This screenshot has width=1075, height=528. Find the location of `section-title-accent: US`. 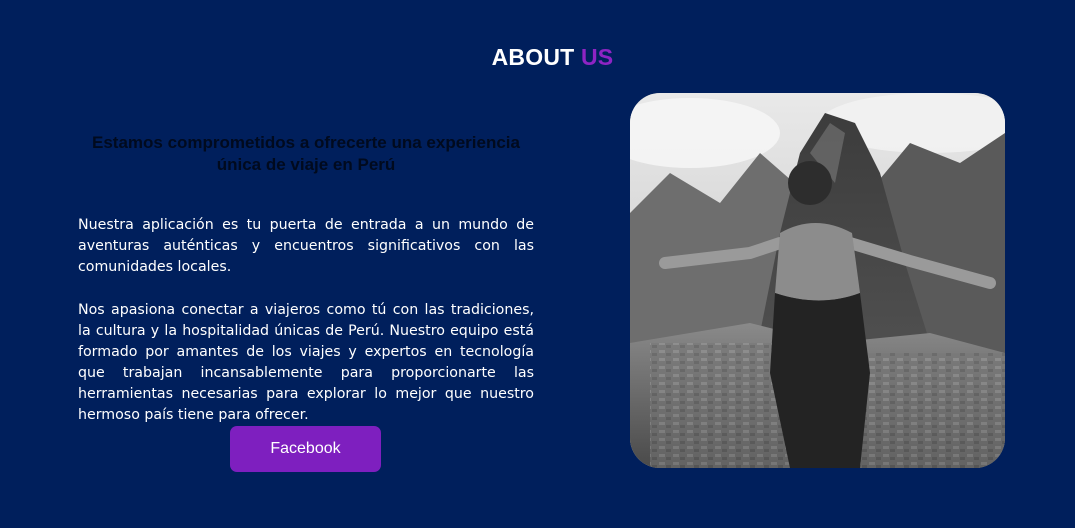

section-title-accent: US is located at coordinates (597, 57).